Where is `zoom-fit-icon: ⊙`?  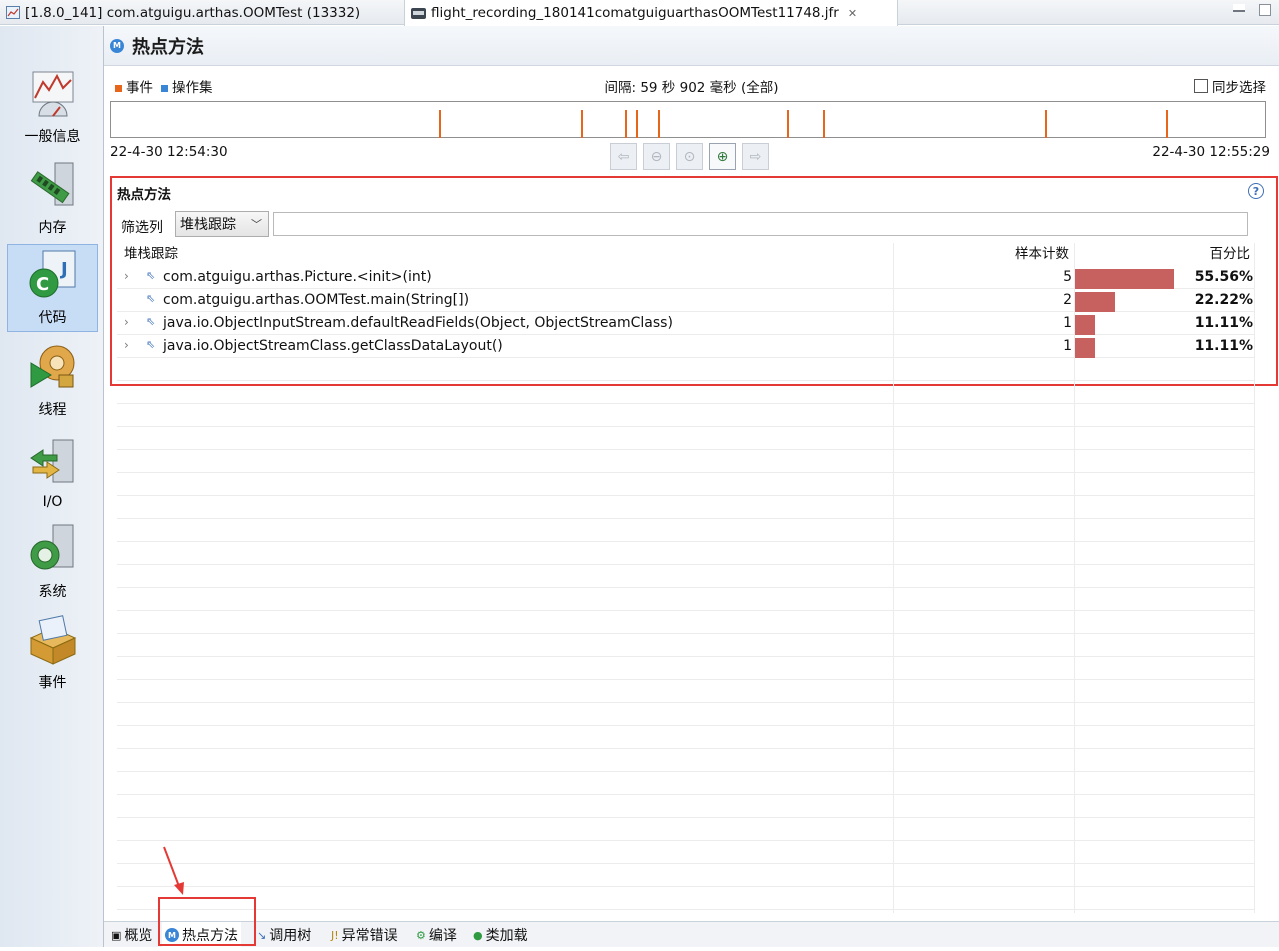 zoom-fit-icon: ⊙ is located at coordinates (689, 156).